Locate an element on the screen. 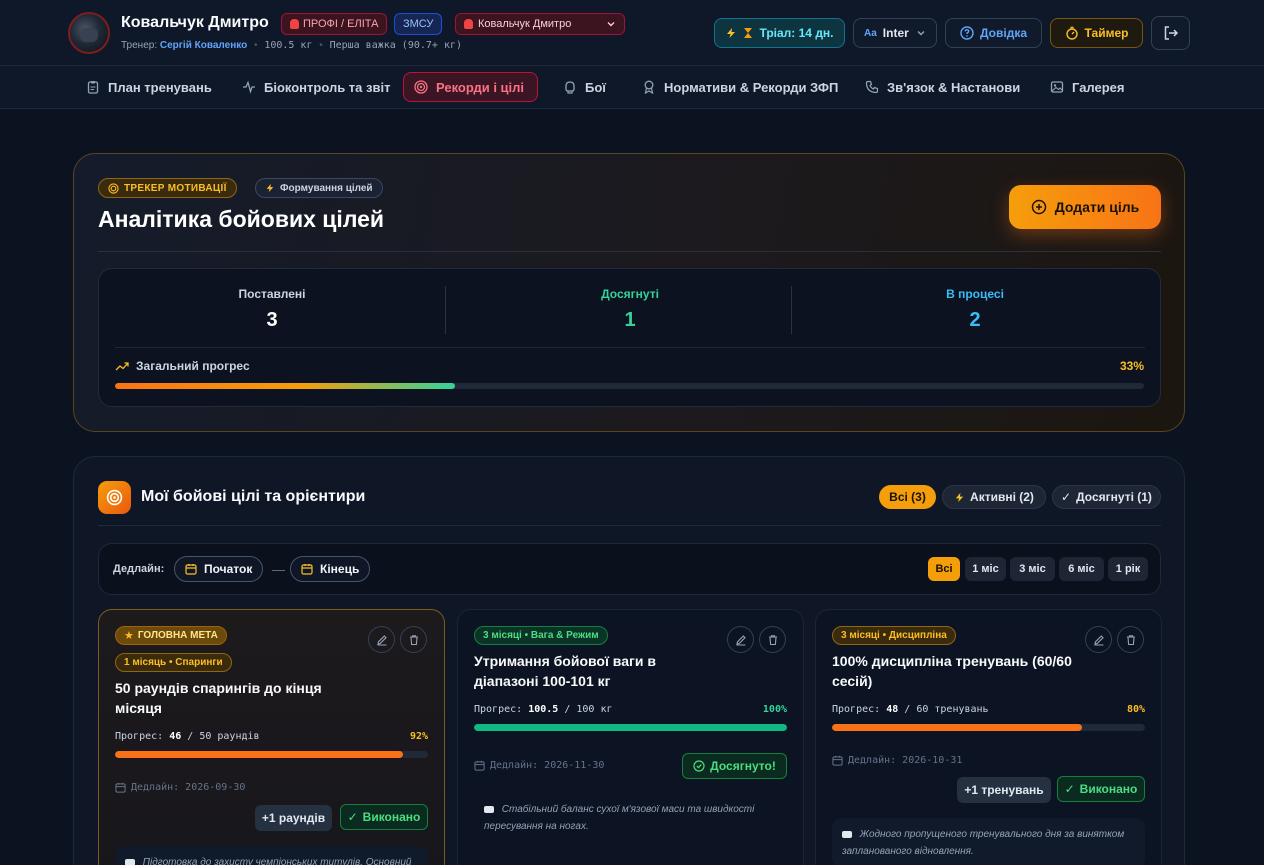  stopwatch-icon is located at coordinates (1071, 33).